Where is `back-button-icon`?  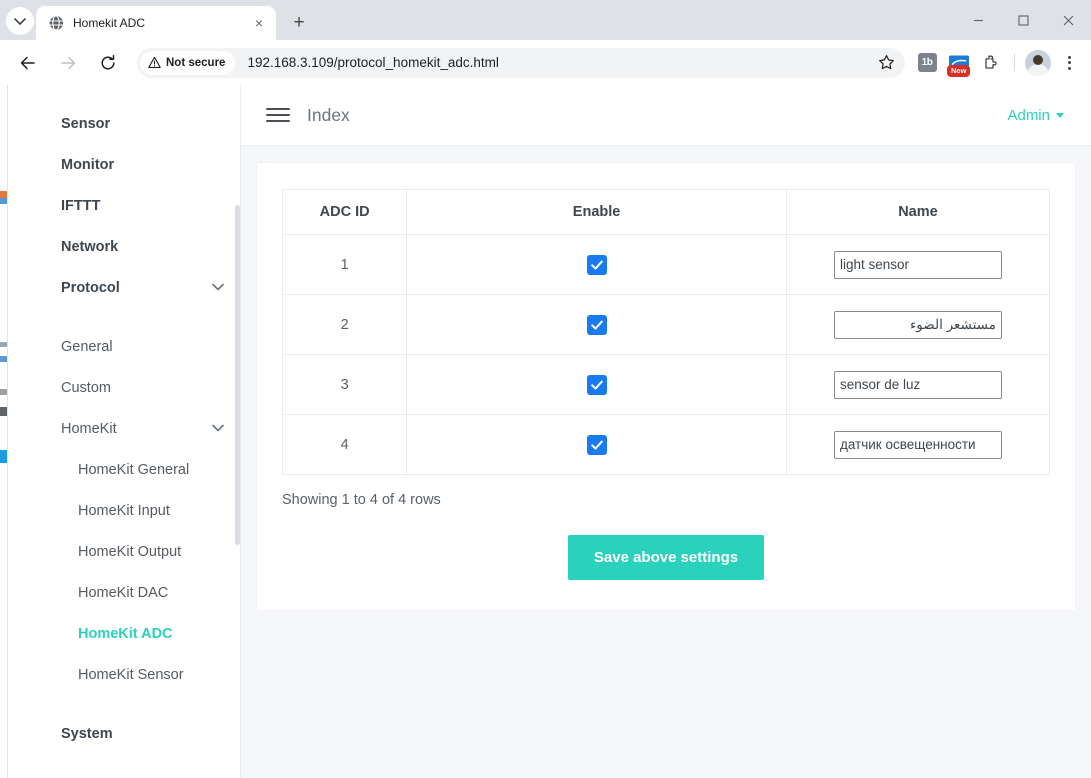 back-button-icon is located at coordinates (28, 63).